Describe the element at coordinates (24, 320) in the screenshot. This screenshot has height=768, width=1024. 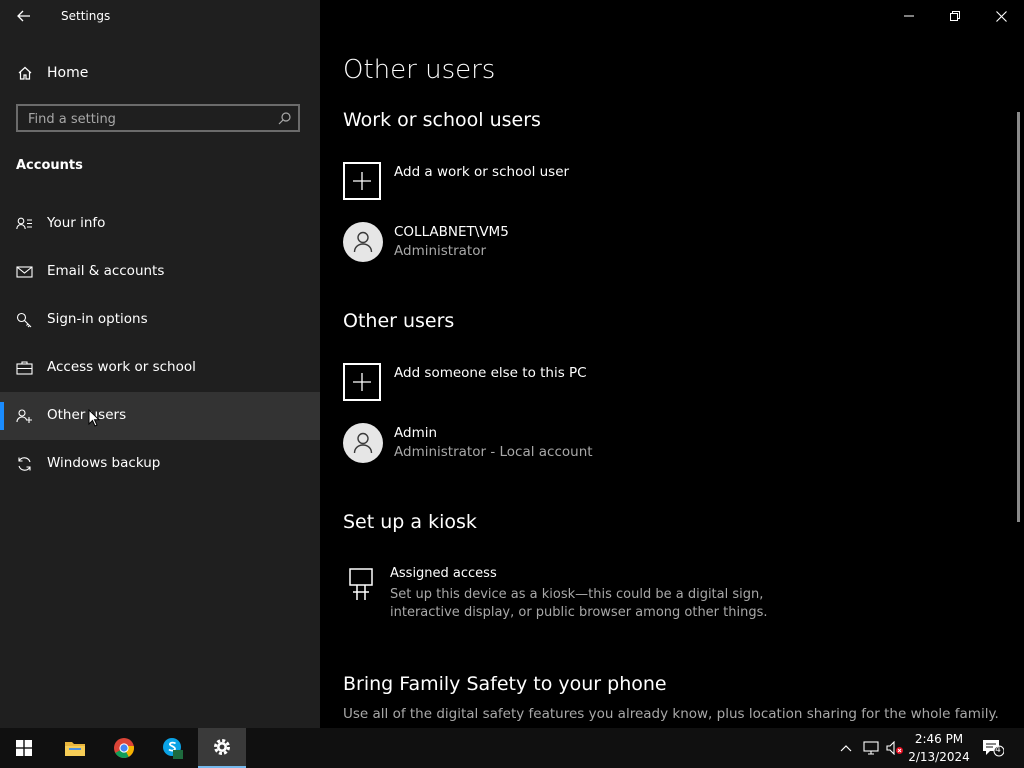
I see `key-icon` at that location.